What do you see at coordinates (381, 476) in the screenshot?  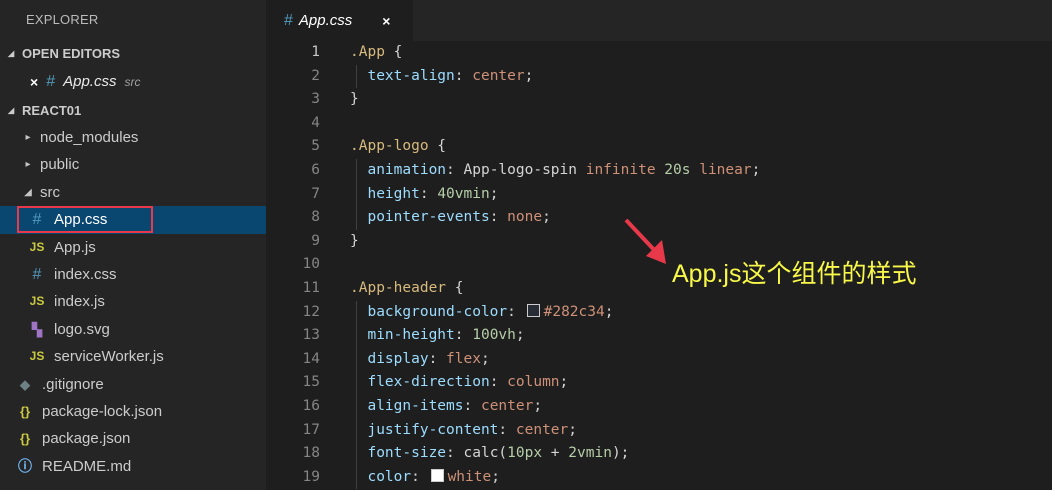 I see `code-token: color` at bounding box center [381, 476].